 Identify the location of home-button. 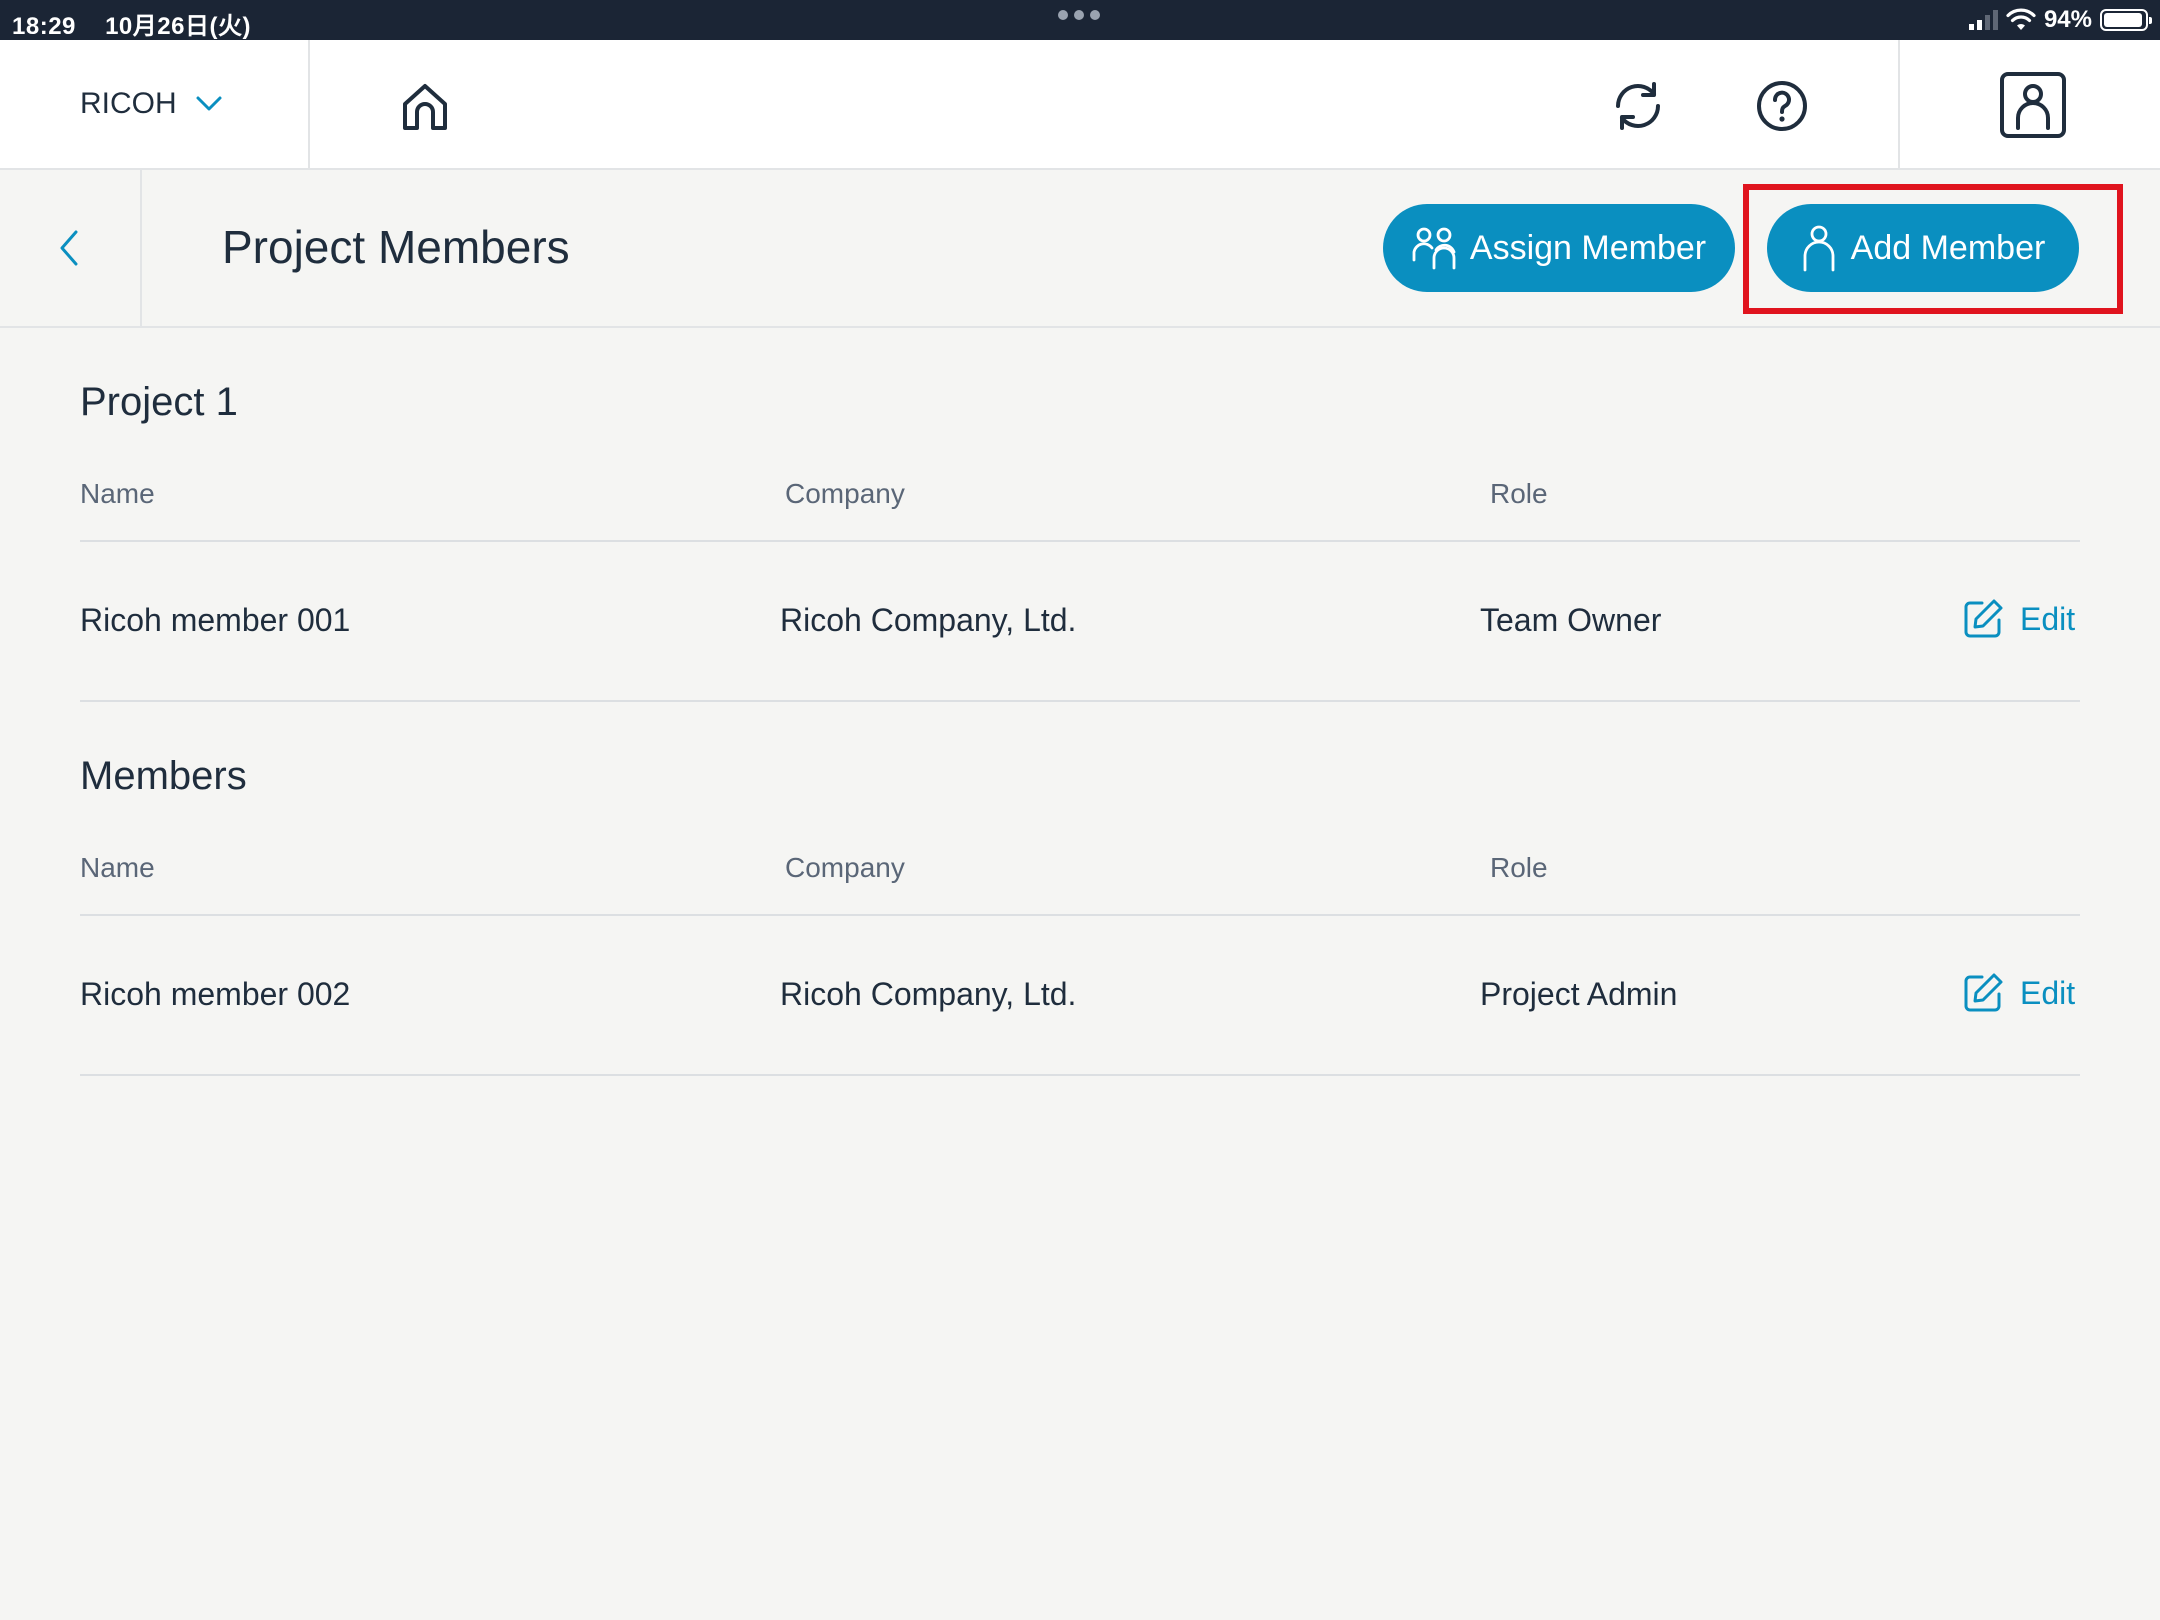
(425, 106).